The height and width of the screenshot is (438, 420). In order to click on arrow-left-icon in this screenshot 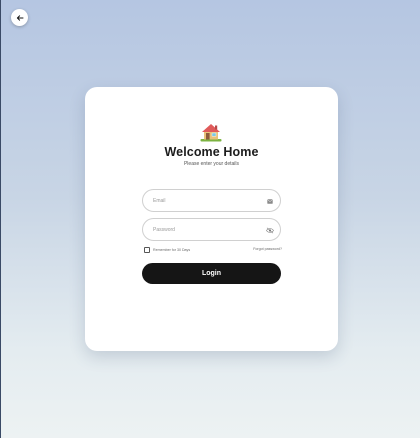, I will do `click(19, 17)`.